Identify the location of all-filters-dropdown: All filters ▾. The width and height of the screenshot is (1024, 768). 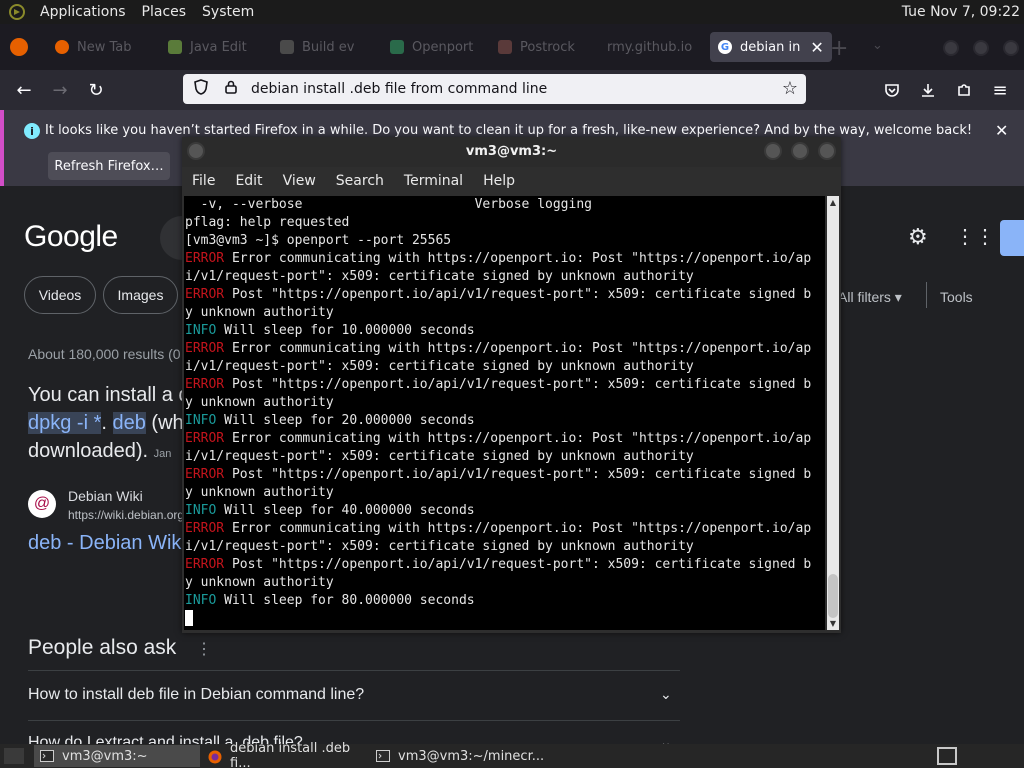
(870, 297).